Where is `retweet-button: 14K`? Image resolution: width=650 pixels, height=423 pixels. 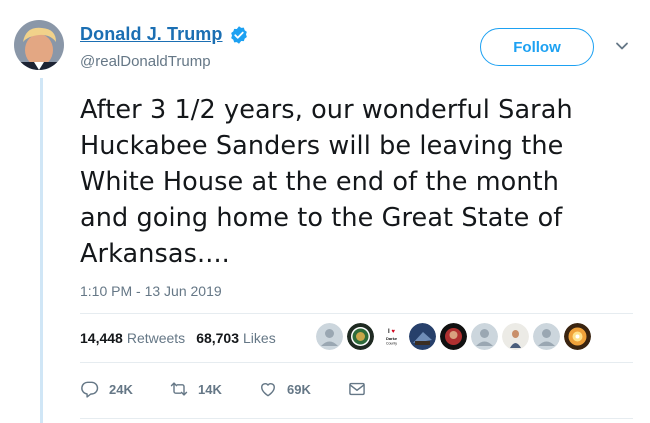 retweet-button: 14K is located at coordinates (213, 389).